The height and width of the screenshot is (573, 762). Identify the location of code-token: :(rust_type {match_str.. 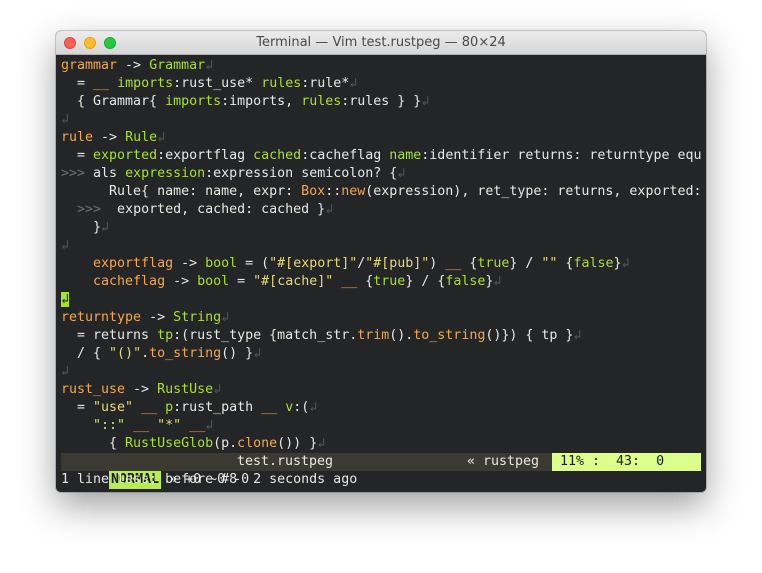
(265, 335).